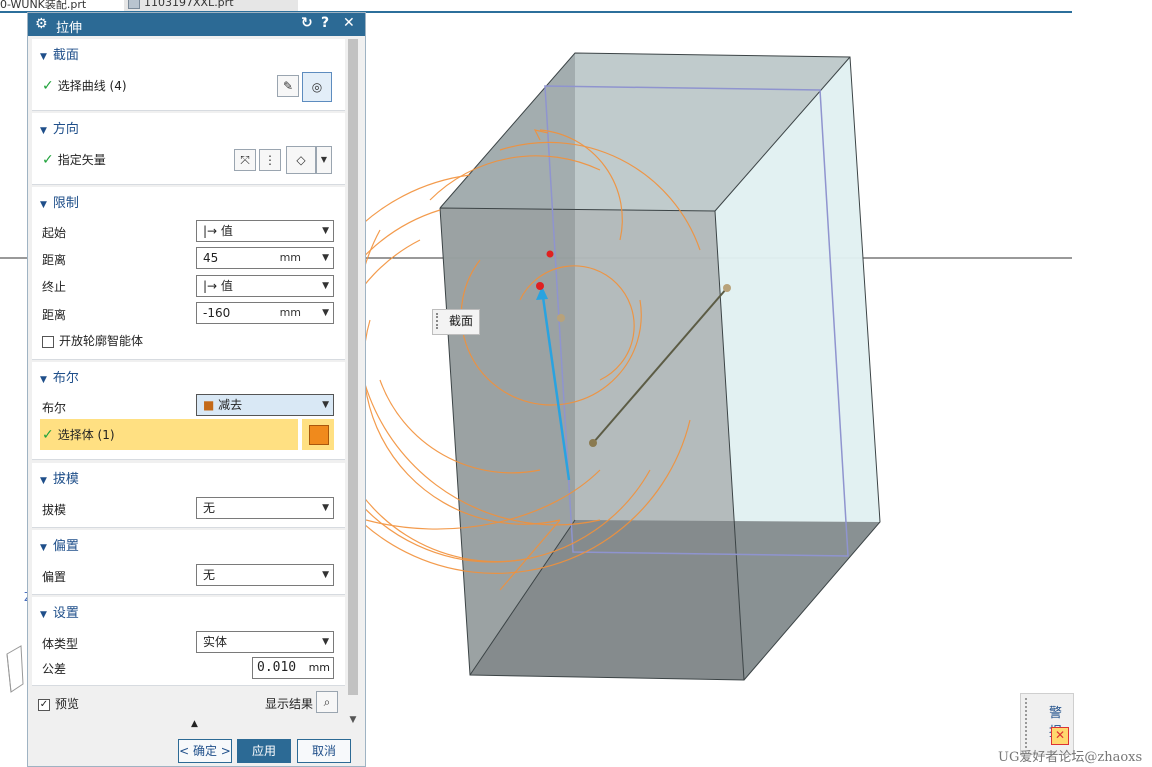 The image size is (1152, 767). I want to click on checkmark-icon: ✓, so click(48, 435).